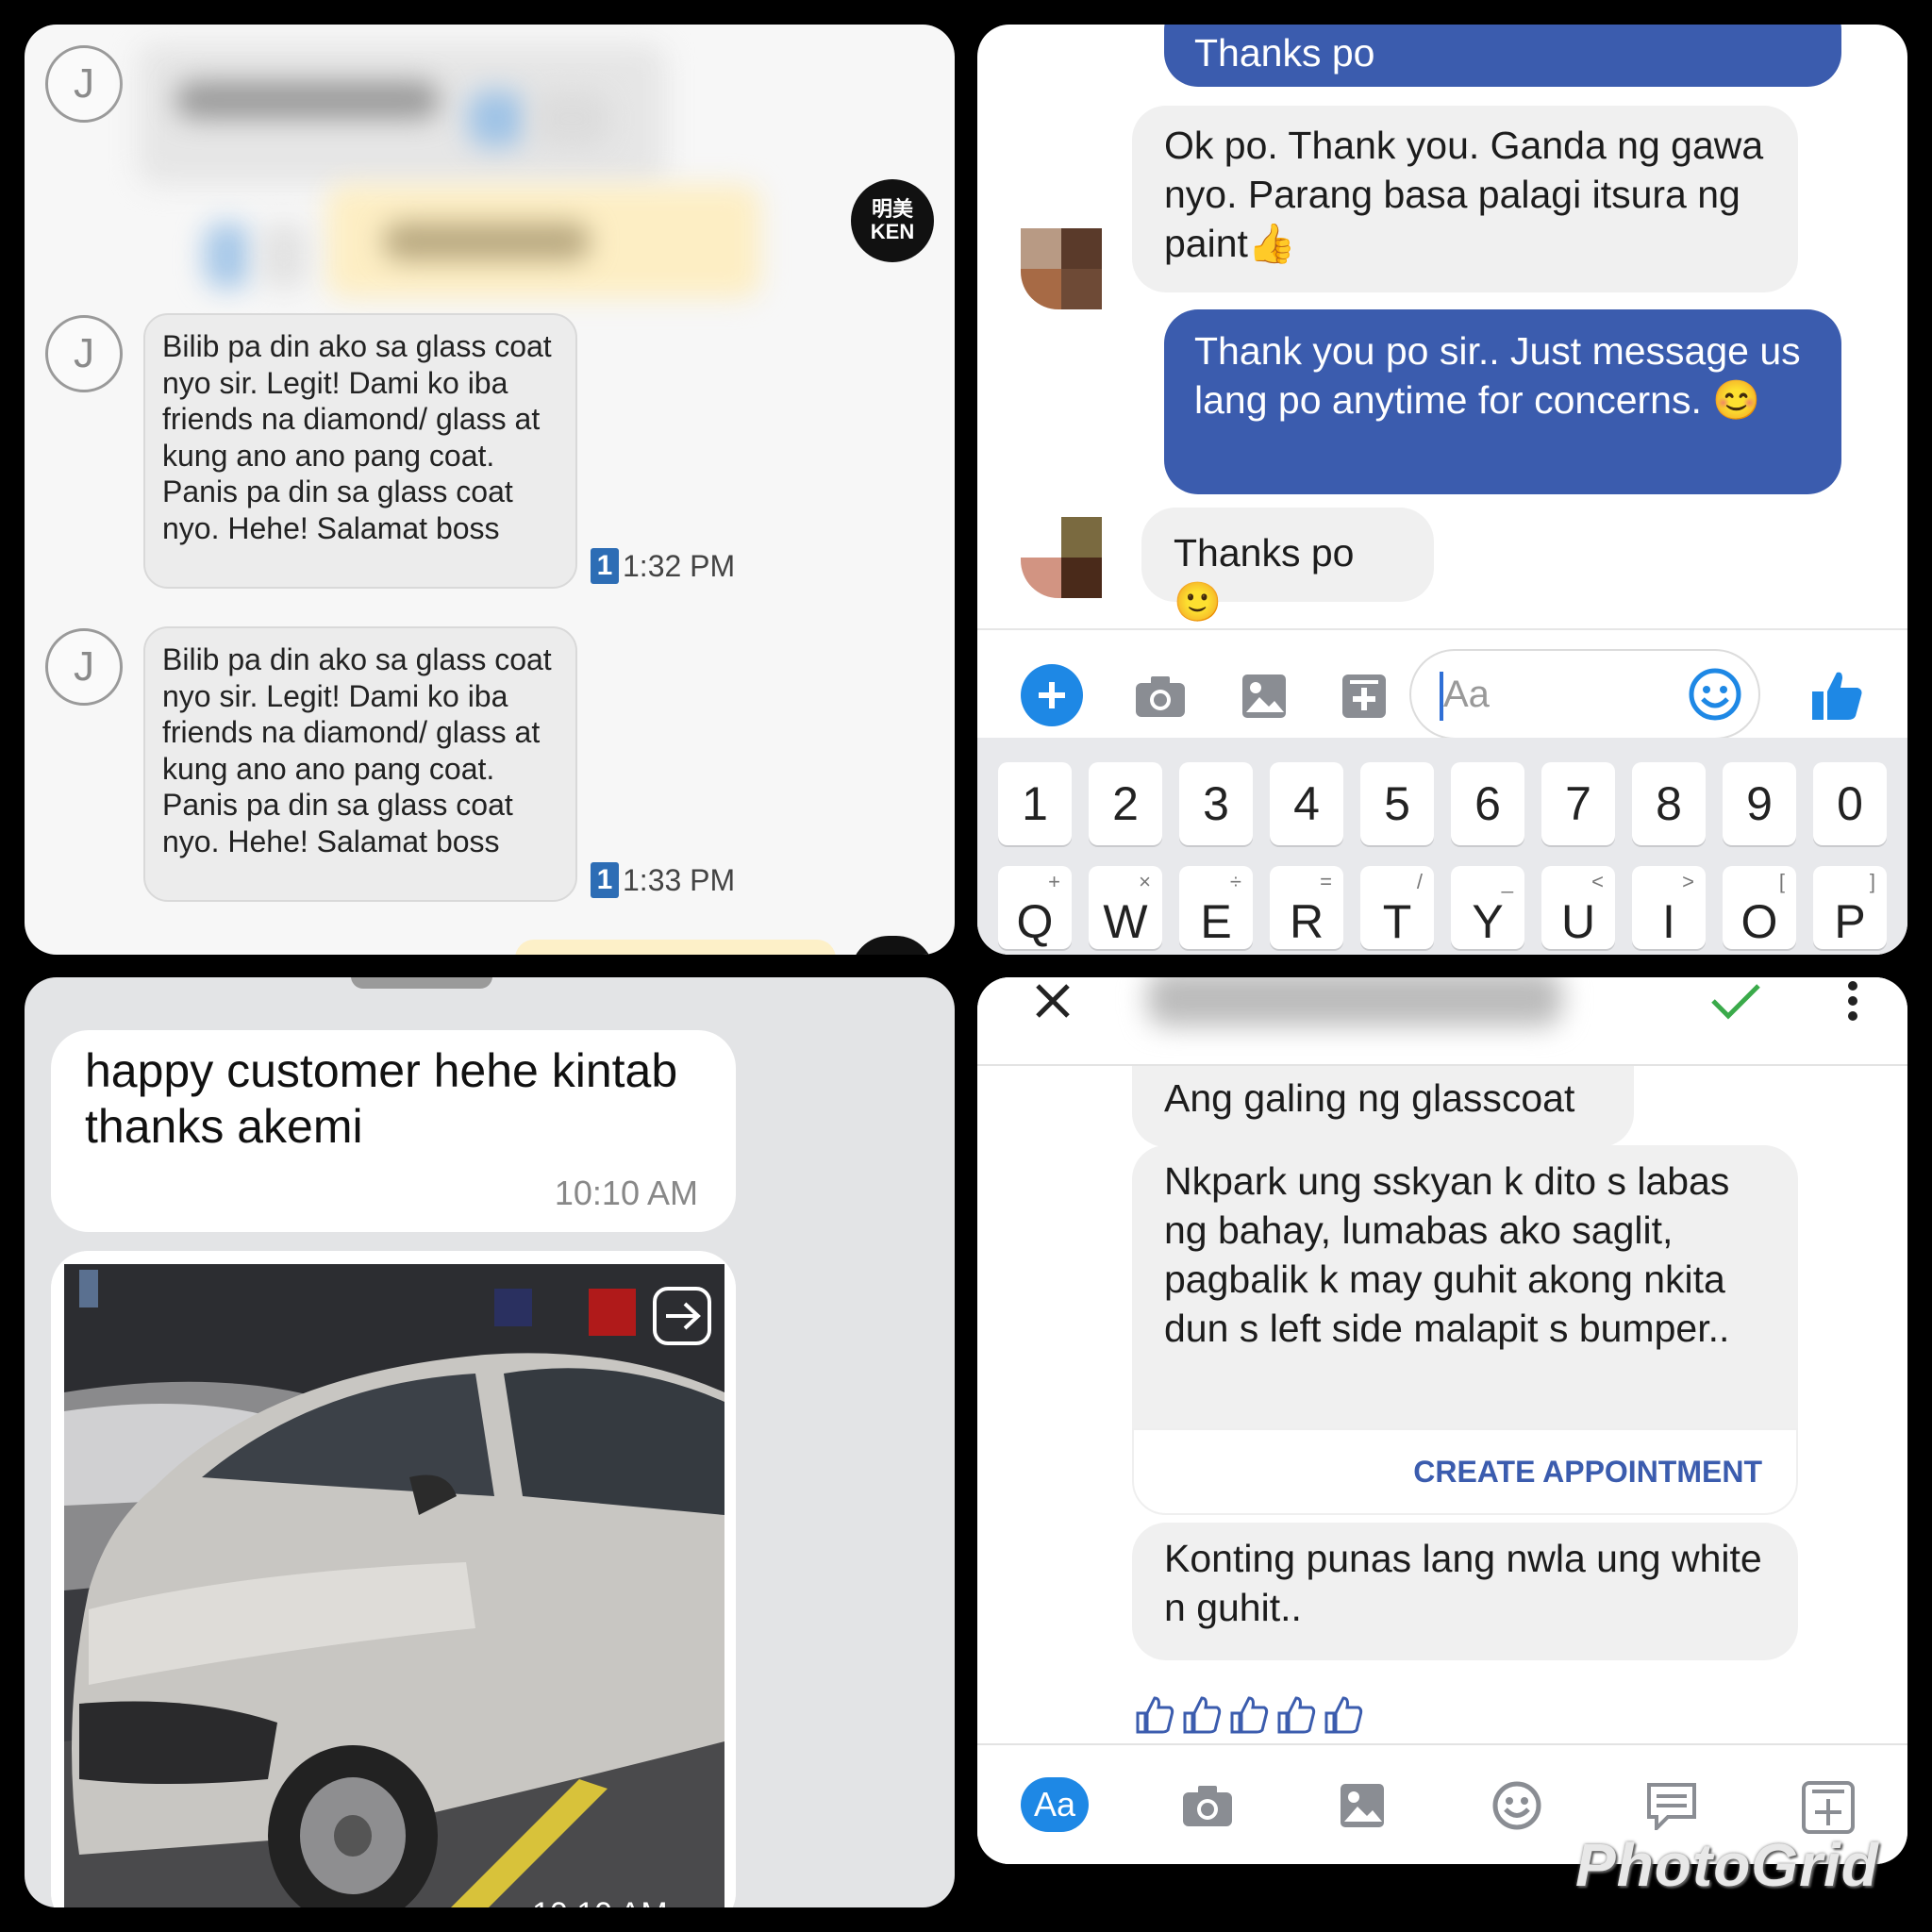 This screenshot has width=1932, height=1932. Describe the element at coordinates (1850, 804) in the screenshot. I see `key-0: 0` at that location.